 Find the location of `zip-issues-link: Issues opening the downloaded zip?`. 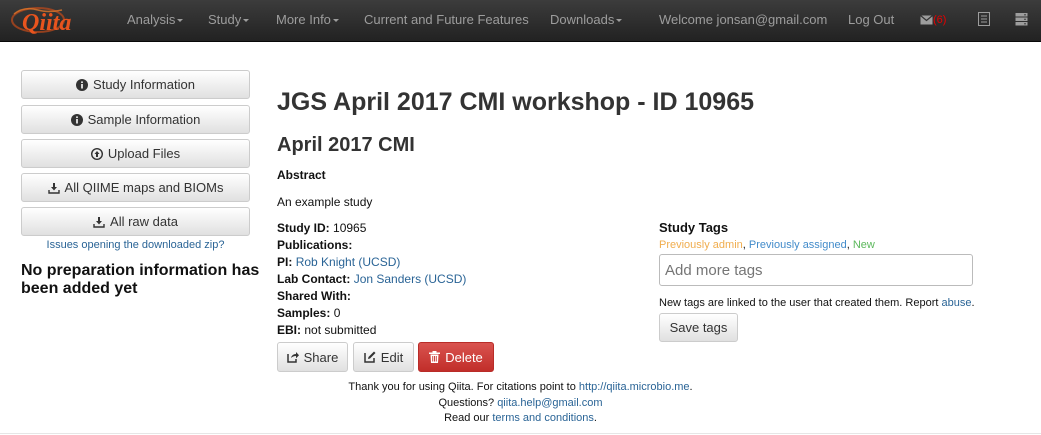

zip-issues-link: Issues opening the downloaded zip? is located at coordinates (135, 245).